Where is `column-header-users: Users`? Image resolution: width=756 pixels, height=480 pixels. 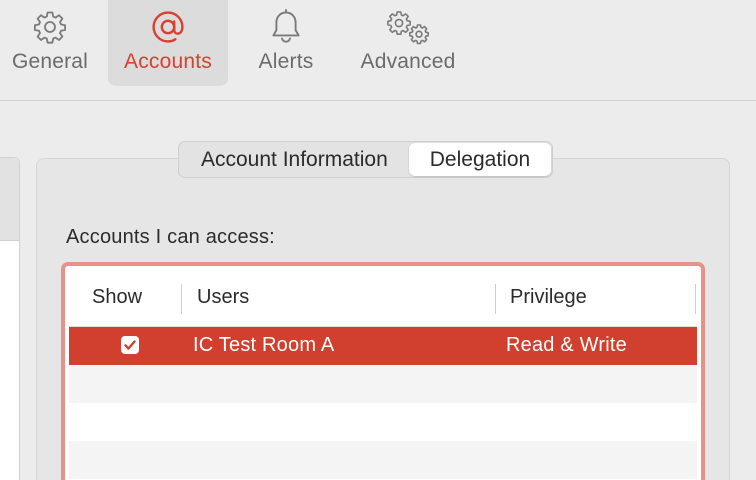
column-header-users: Users is located at coordinates (223, 297).